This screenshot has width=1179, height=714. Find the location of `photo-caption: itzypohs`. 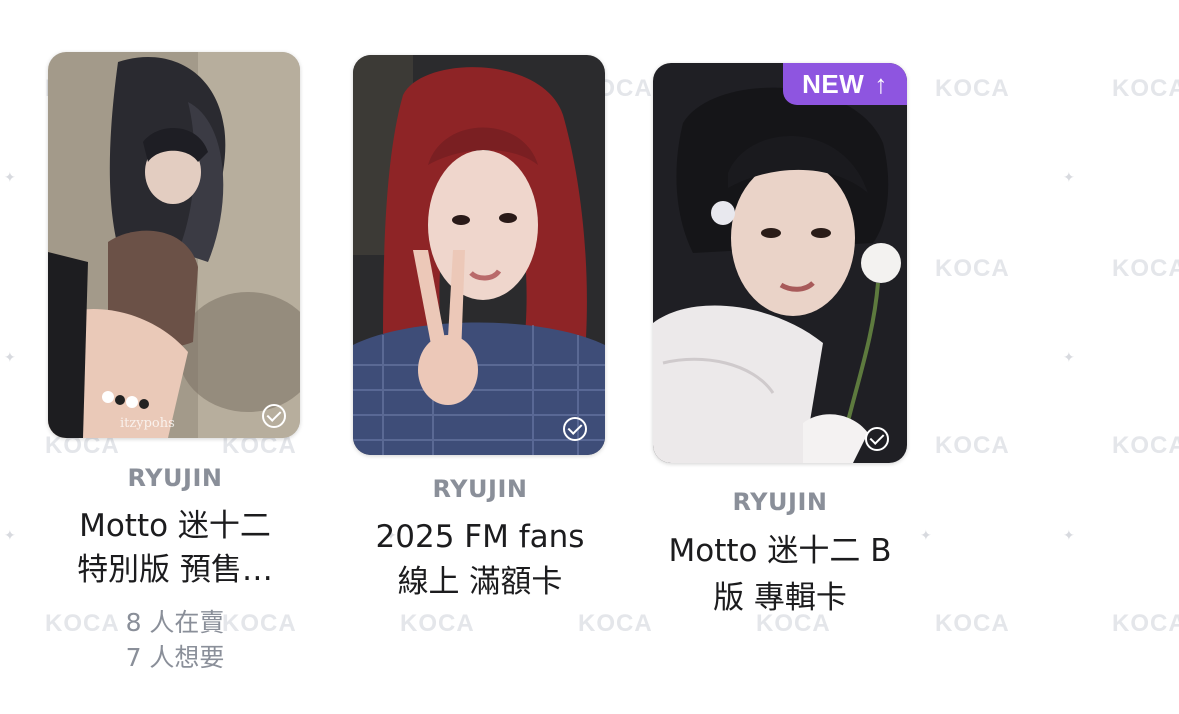

photo-caption: itzypohs is located at coordinates (147, 423).